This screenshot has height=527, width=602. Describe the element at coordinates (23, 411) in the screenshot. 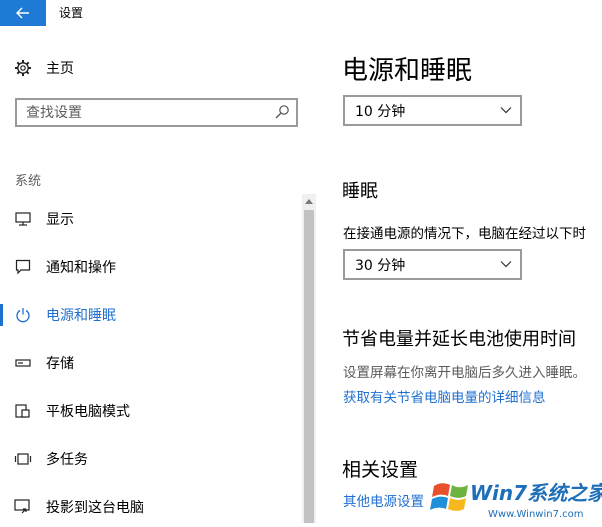

I see `tablet-mode-icon` at that location.